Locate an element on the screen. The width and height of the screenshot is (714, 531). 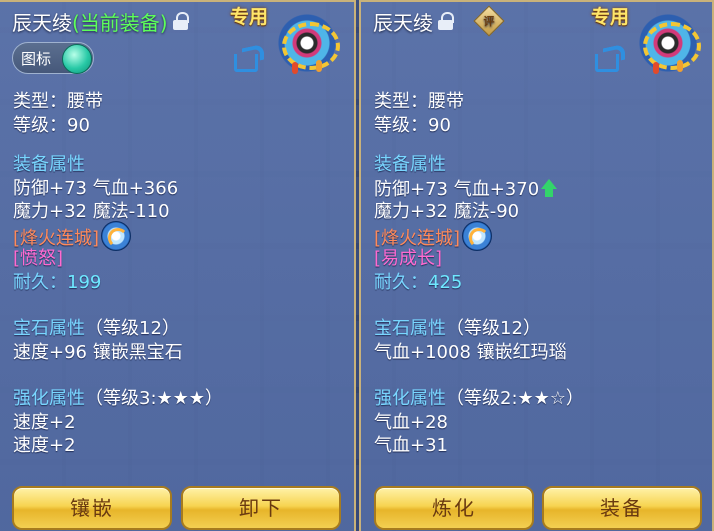
inlay-button: 镶嵌 is located at coordinates (92, 508).